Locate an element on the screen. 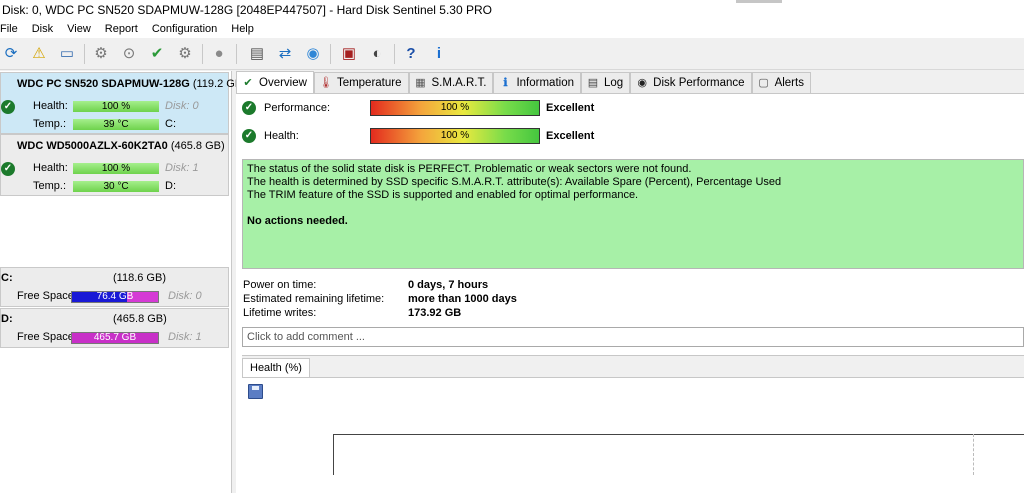  free-space-bar: 465.7 GB is located at coordinates (115, 338).